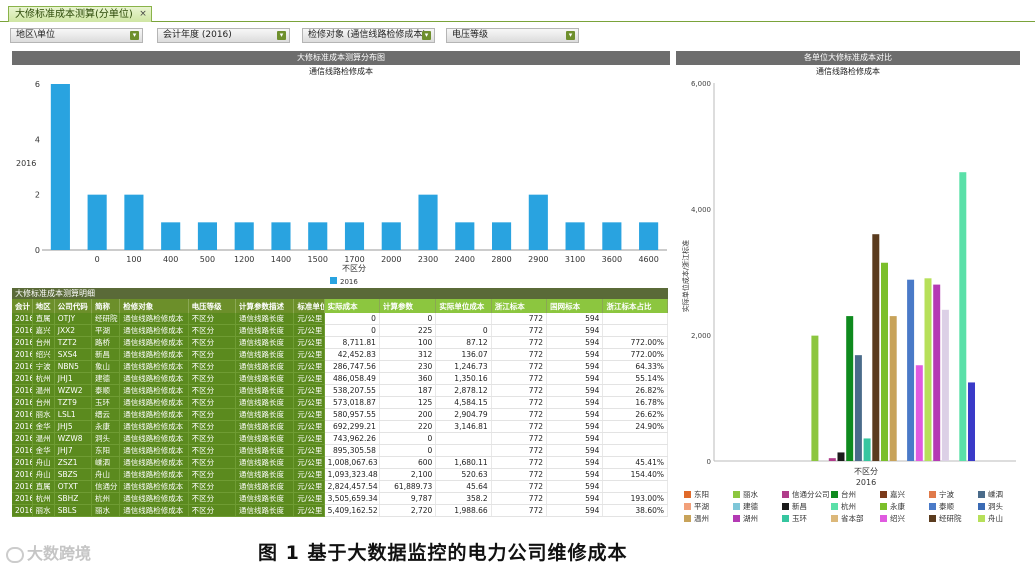 The width and height of the screenshot is (1035, 572). I want to click on x-tick-label: 2400, so click(465, 259).